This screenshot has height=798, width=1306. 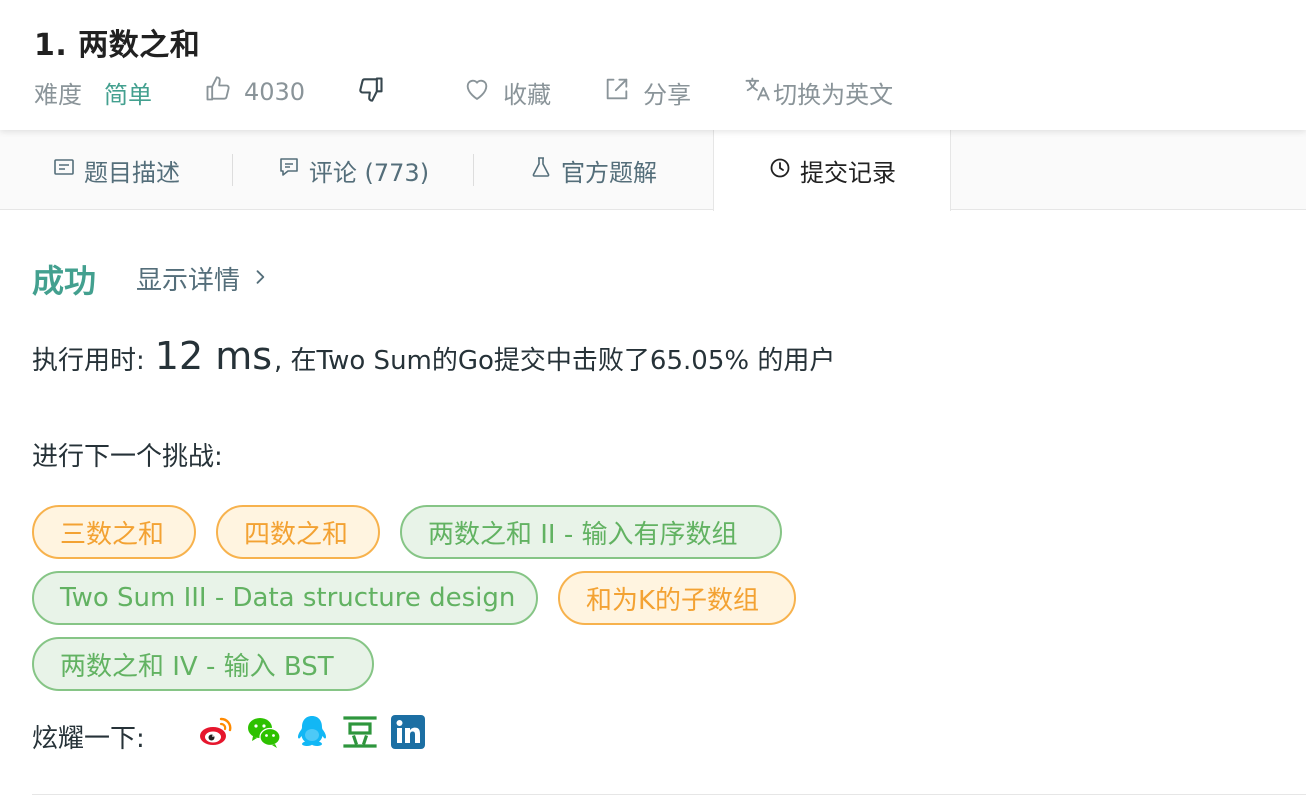 I want to click on like-button: 4030, so click(x=254, y=92).